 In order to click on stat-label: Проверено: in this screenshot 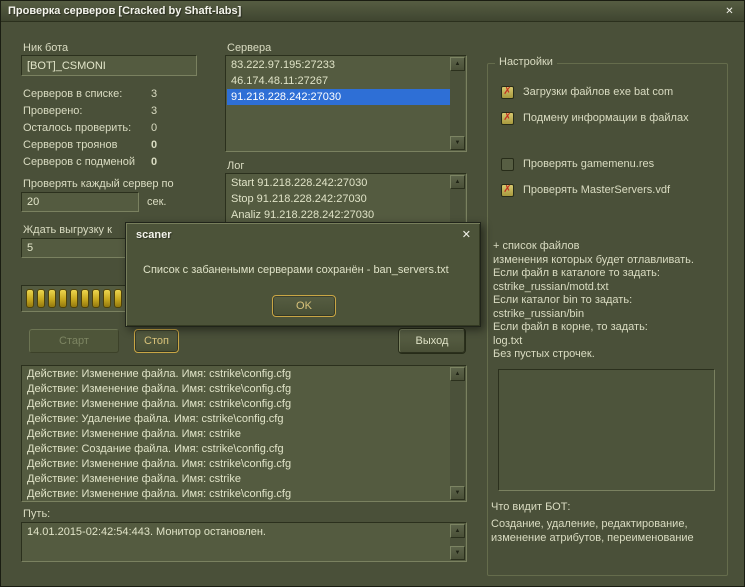, I will do `click(53, 111)`.